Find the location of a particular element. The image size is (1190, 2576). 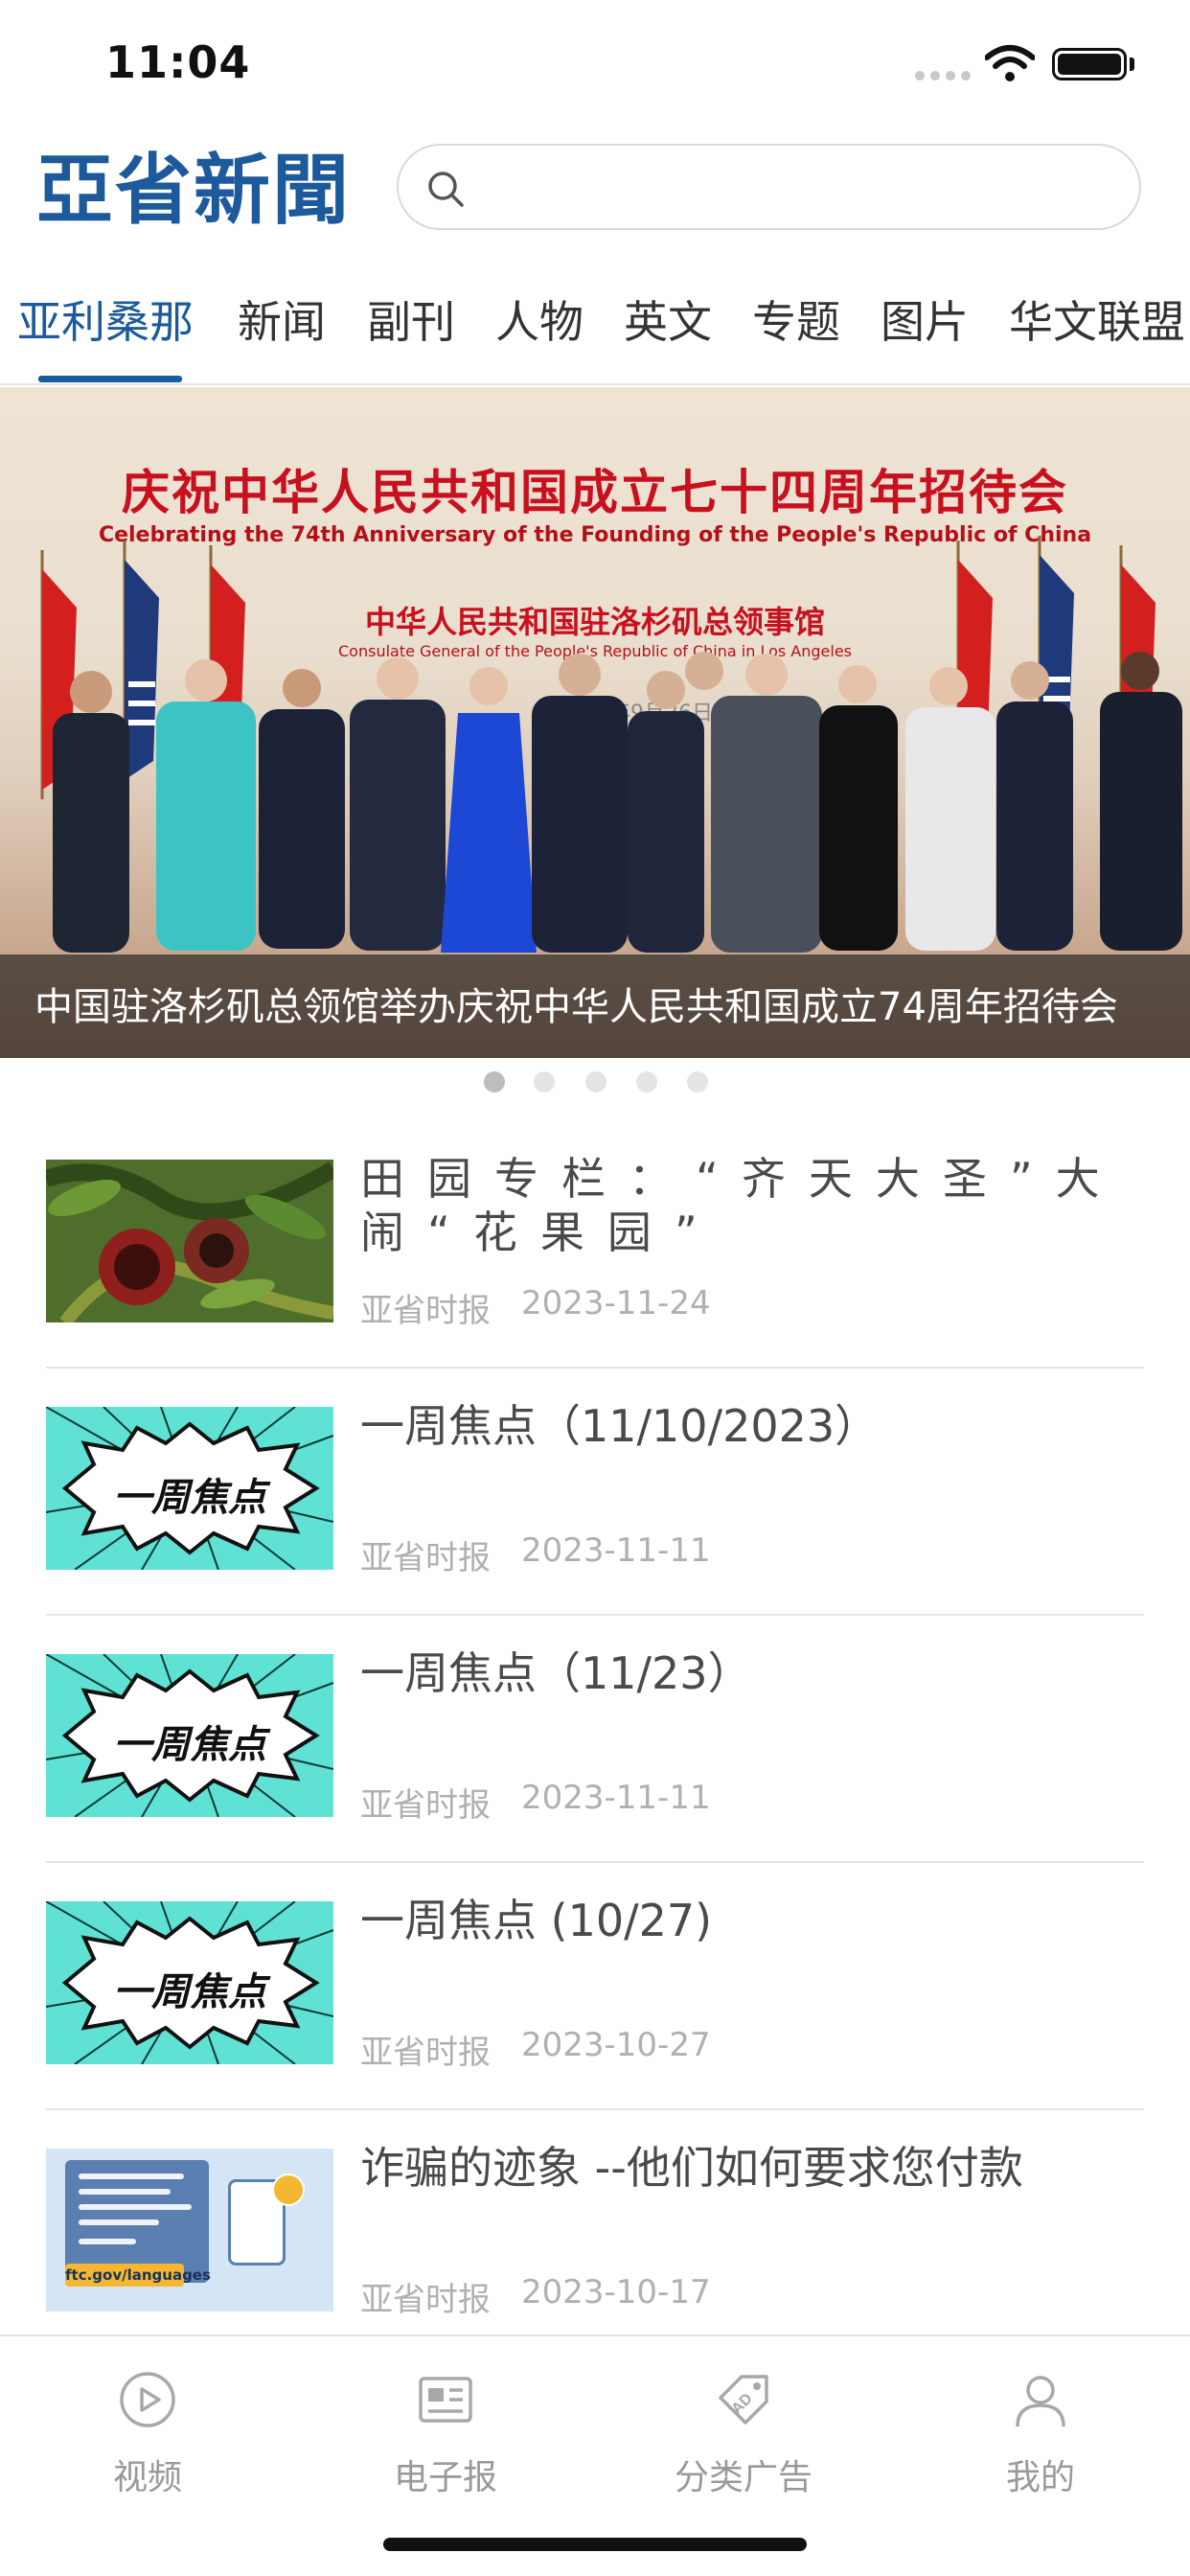

ftc-link-label: ftc.gov/languages is located at coordinates (138, 2275).